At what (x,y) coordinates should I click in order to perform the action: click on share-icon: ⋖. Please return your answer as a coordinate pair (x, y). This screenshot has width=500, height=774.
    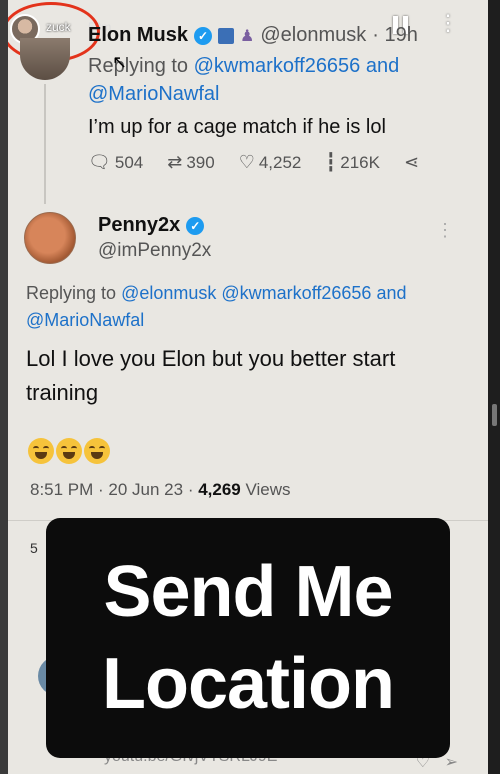
    Looking at the image, I should click on (411, 162).